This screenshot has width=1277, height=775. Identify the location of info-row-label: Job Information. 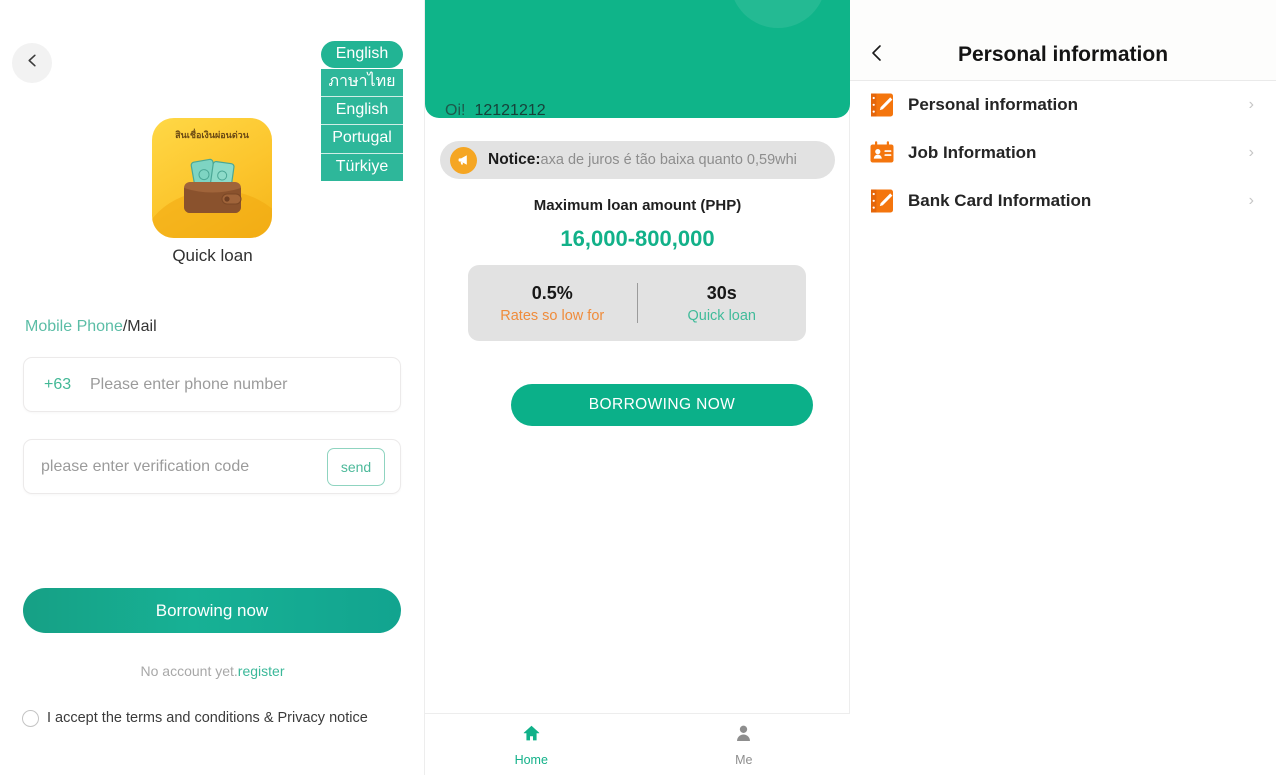
(972, 152).